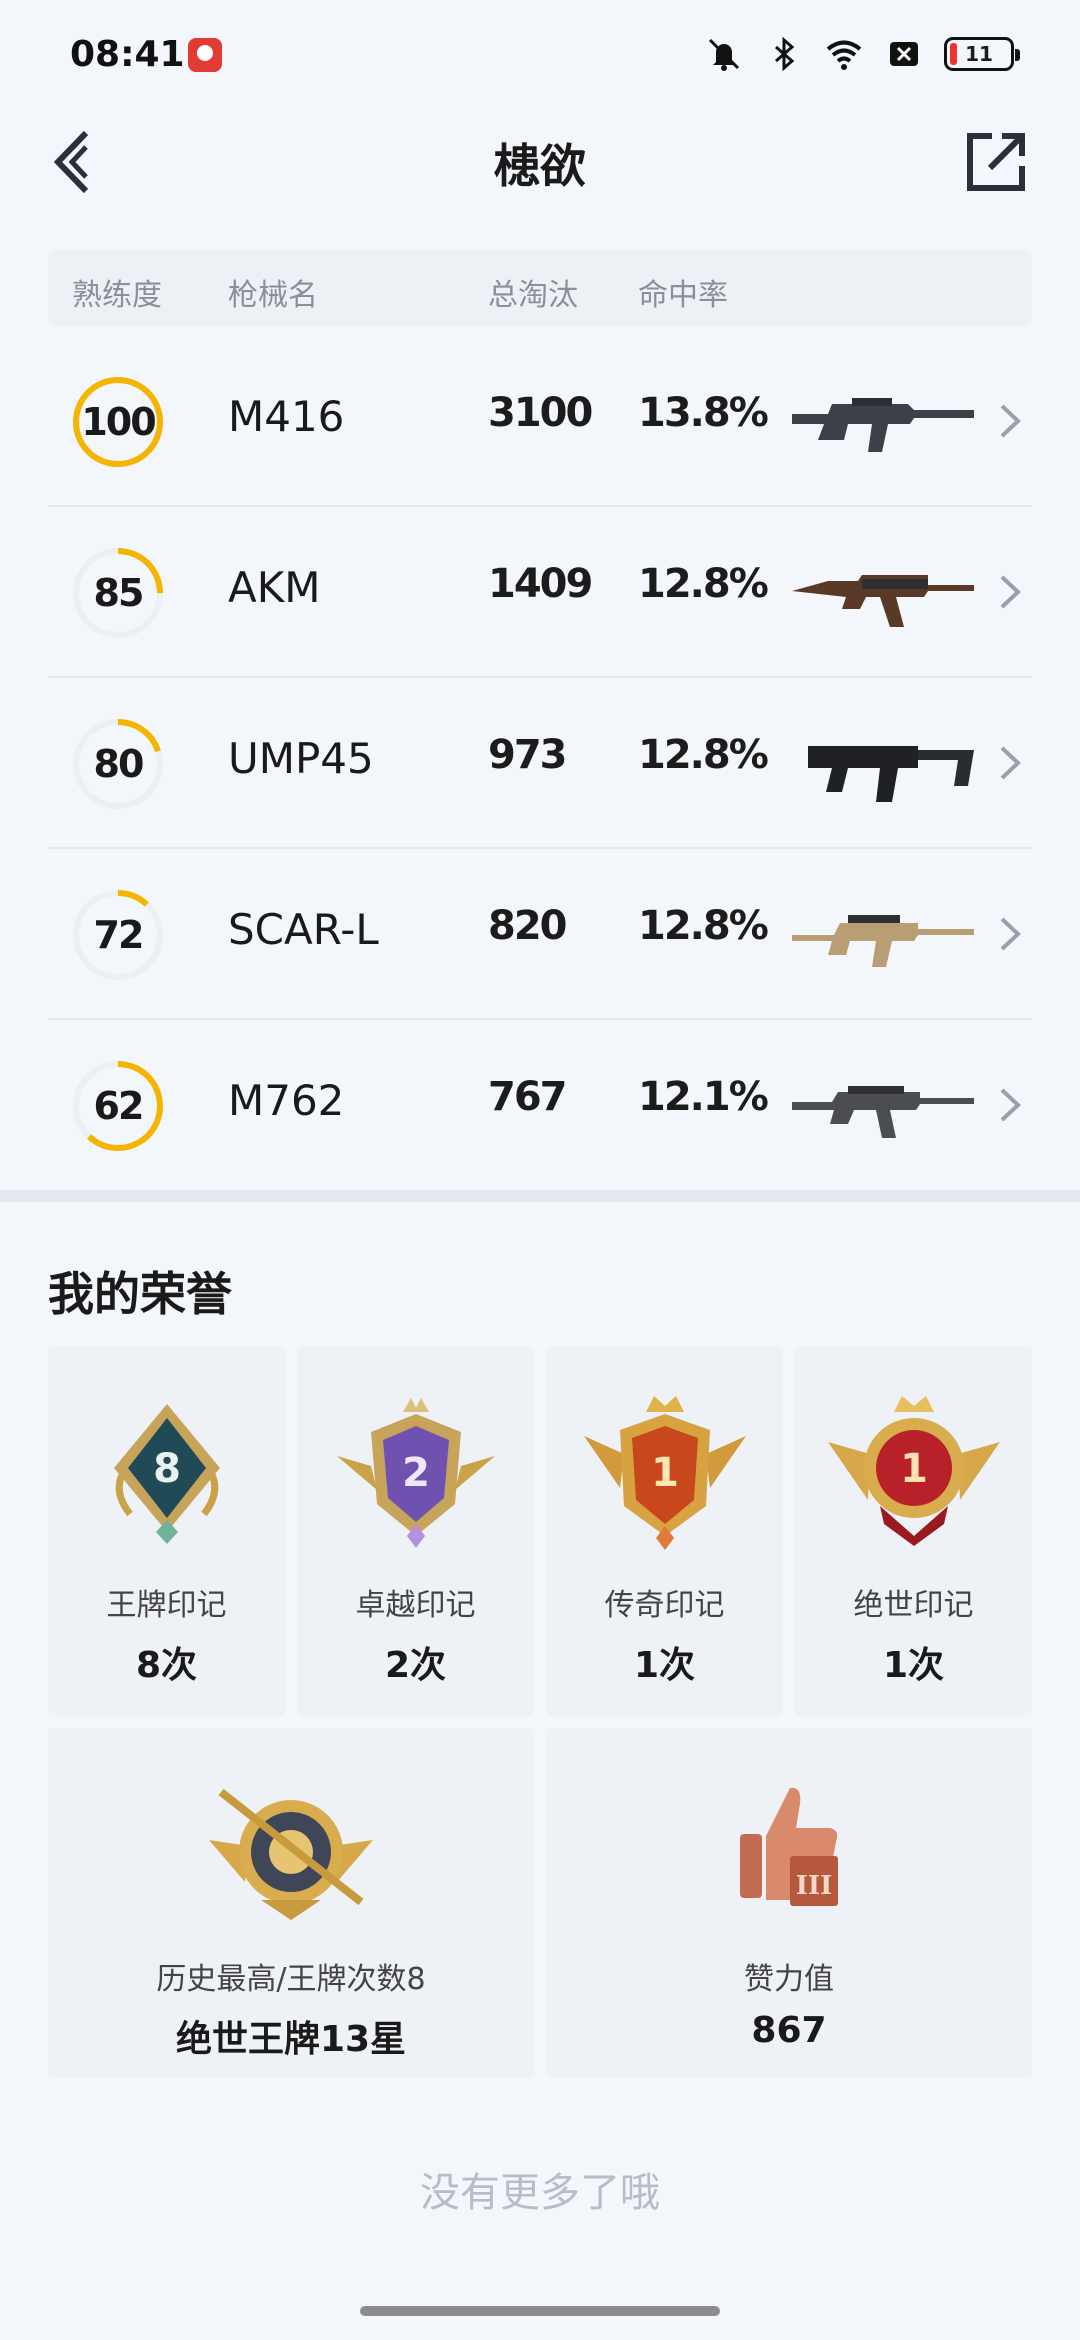  I want to click on rank-crest-icon, so click(291, 1854).